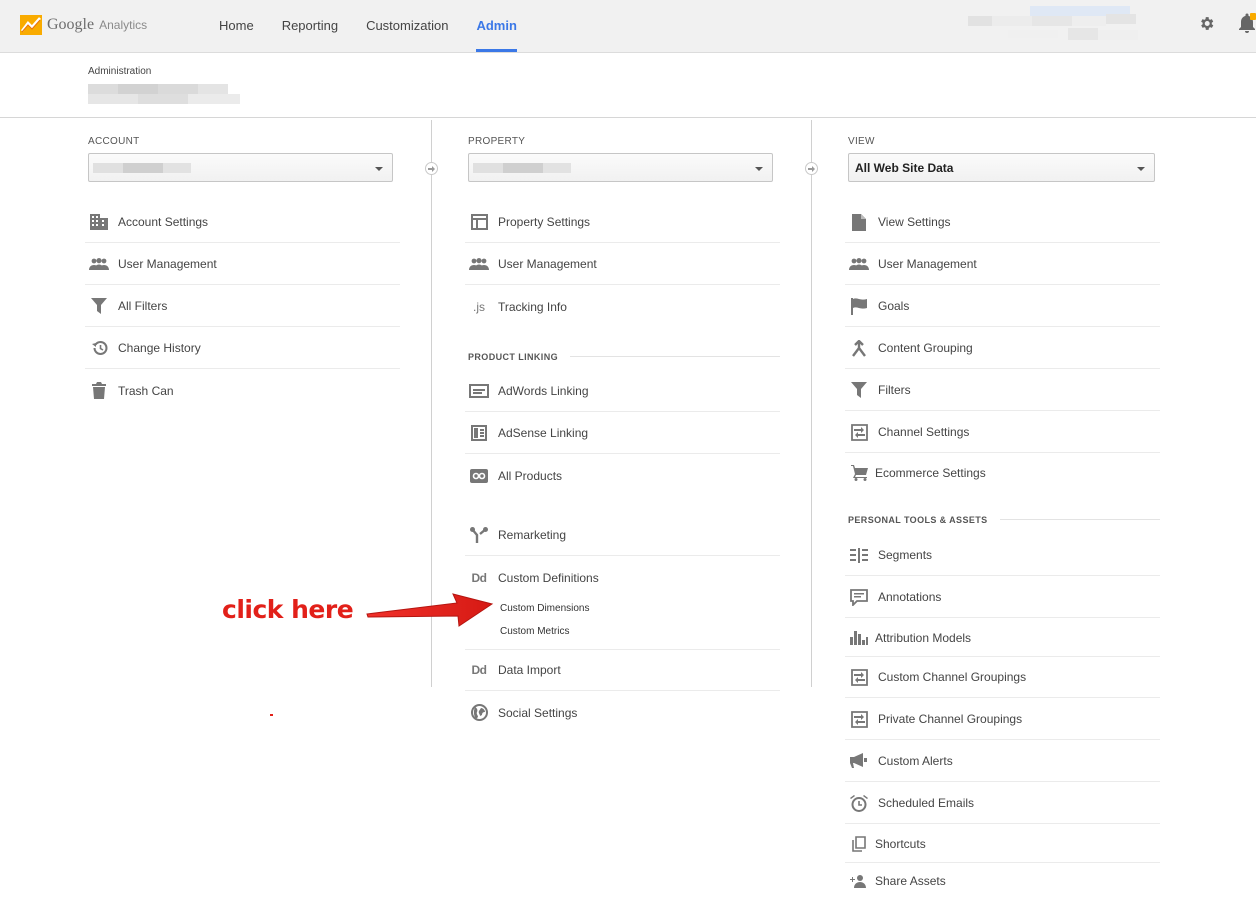  I want to click on property-settings-item: Property Settings, so click(622, 222).